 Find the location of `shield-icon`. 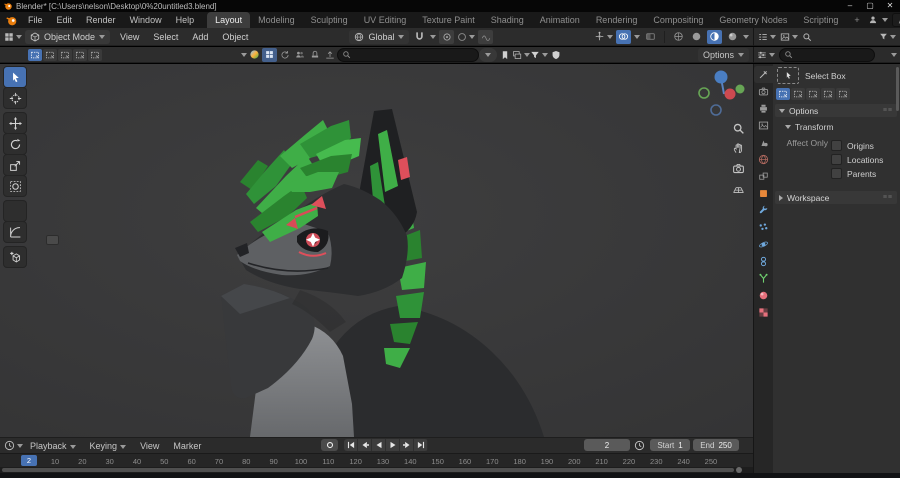

shield-icon is located at coordinates (555, 55).